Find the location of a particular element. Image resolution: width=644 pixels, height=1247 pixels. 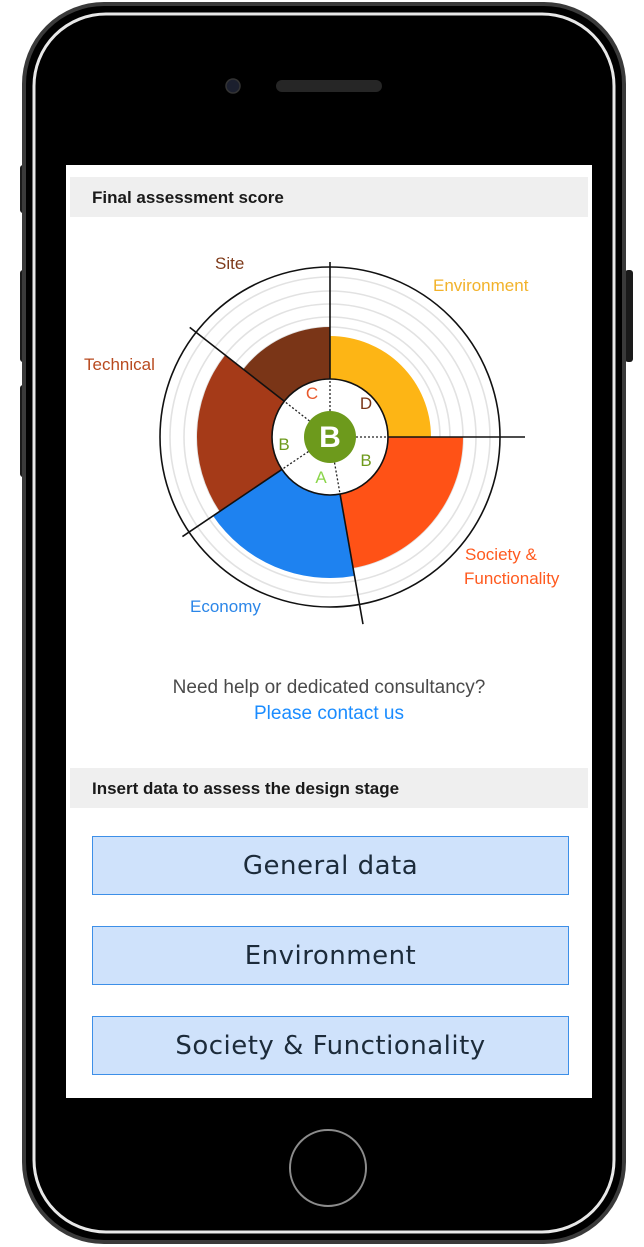

design-stage-header: Insert data to assess the design stage is located at coordinates (329, 788).